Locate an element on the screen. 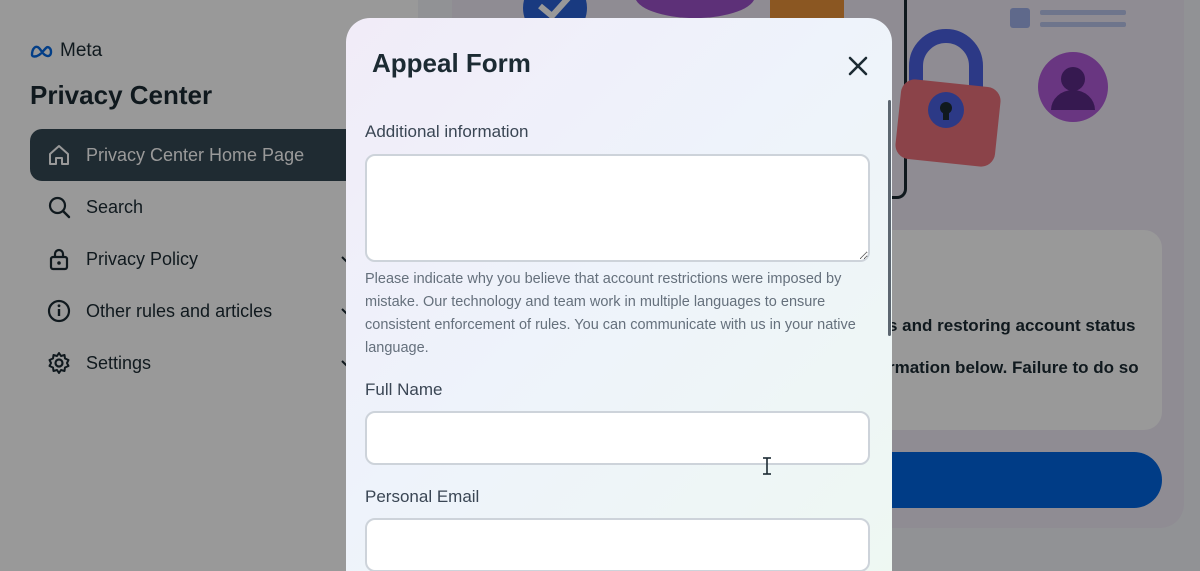 Image resolution: width=1200 pixels, height=571 pixels. modal-title: Appeal Form is located at coordinates (451, 63).